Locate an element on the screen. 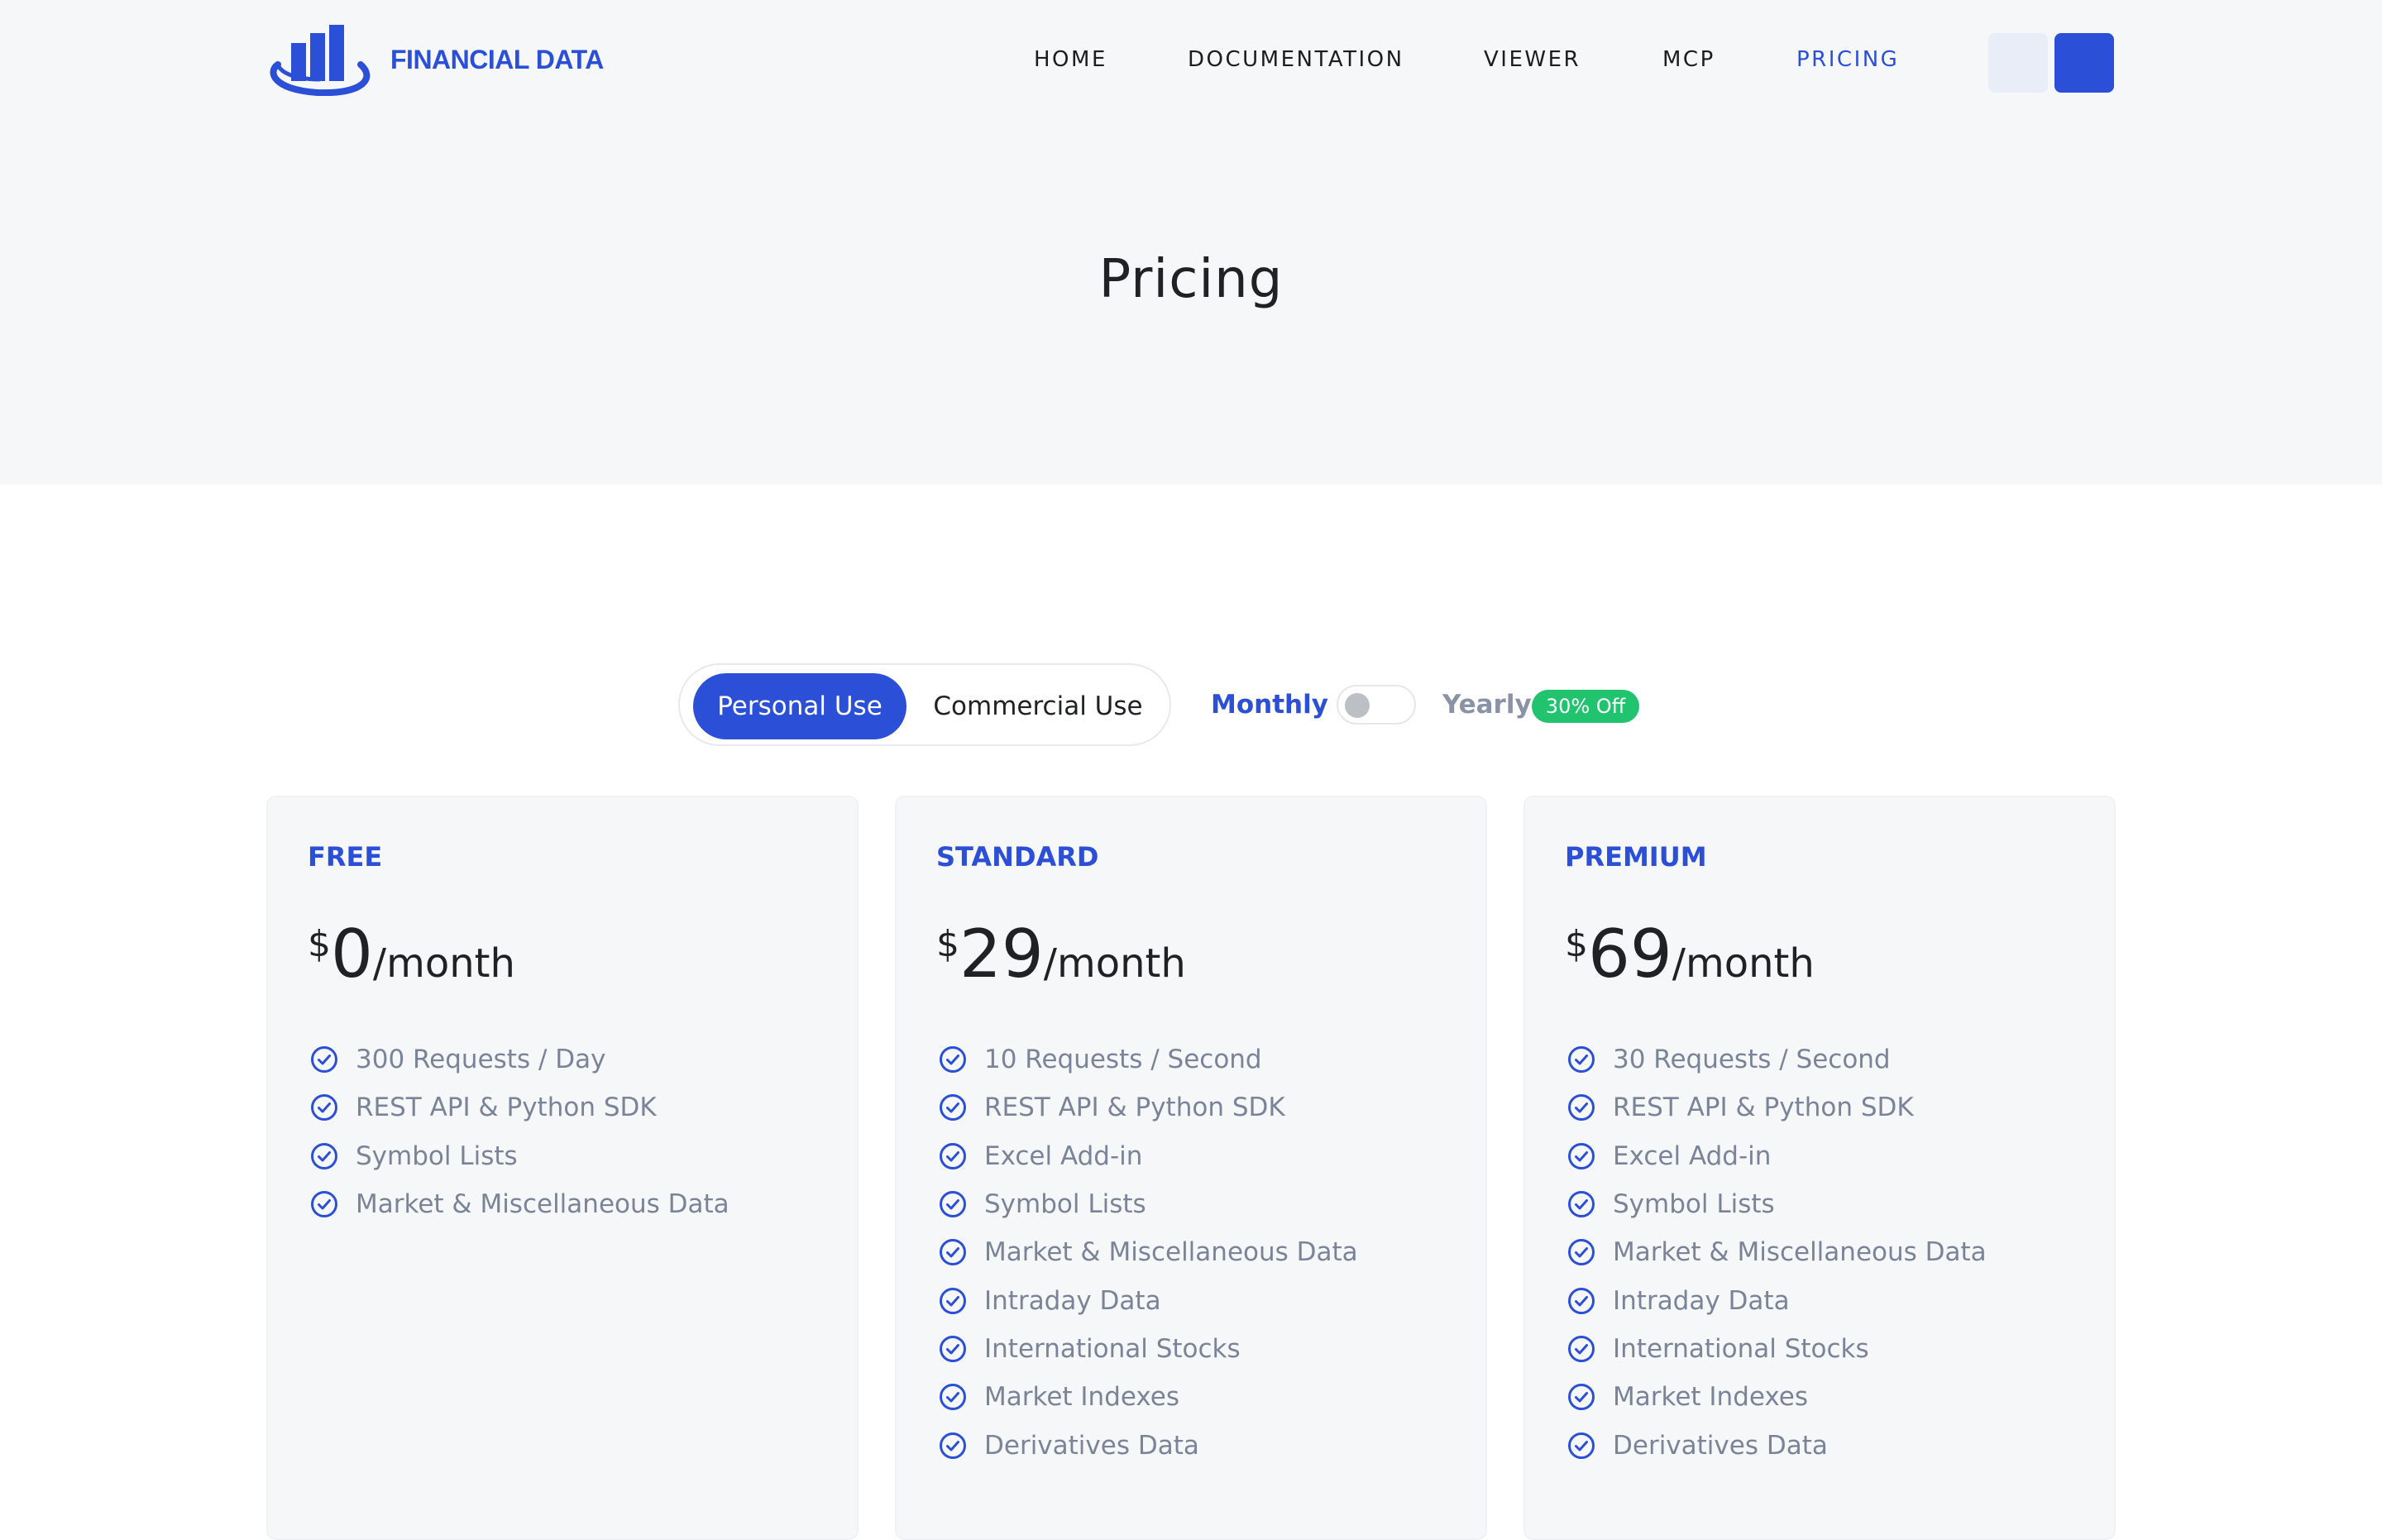 The height and width of the screenshot is (1540, 2382). nav-item-home: HOME is located at coordinates (1070, 59).